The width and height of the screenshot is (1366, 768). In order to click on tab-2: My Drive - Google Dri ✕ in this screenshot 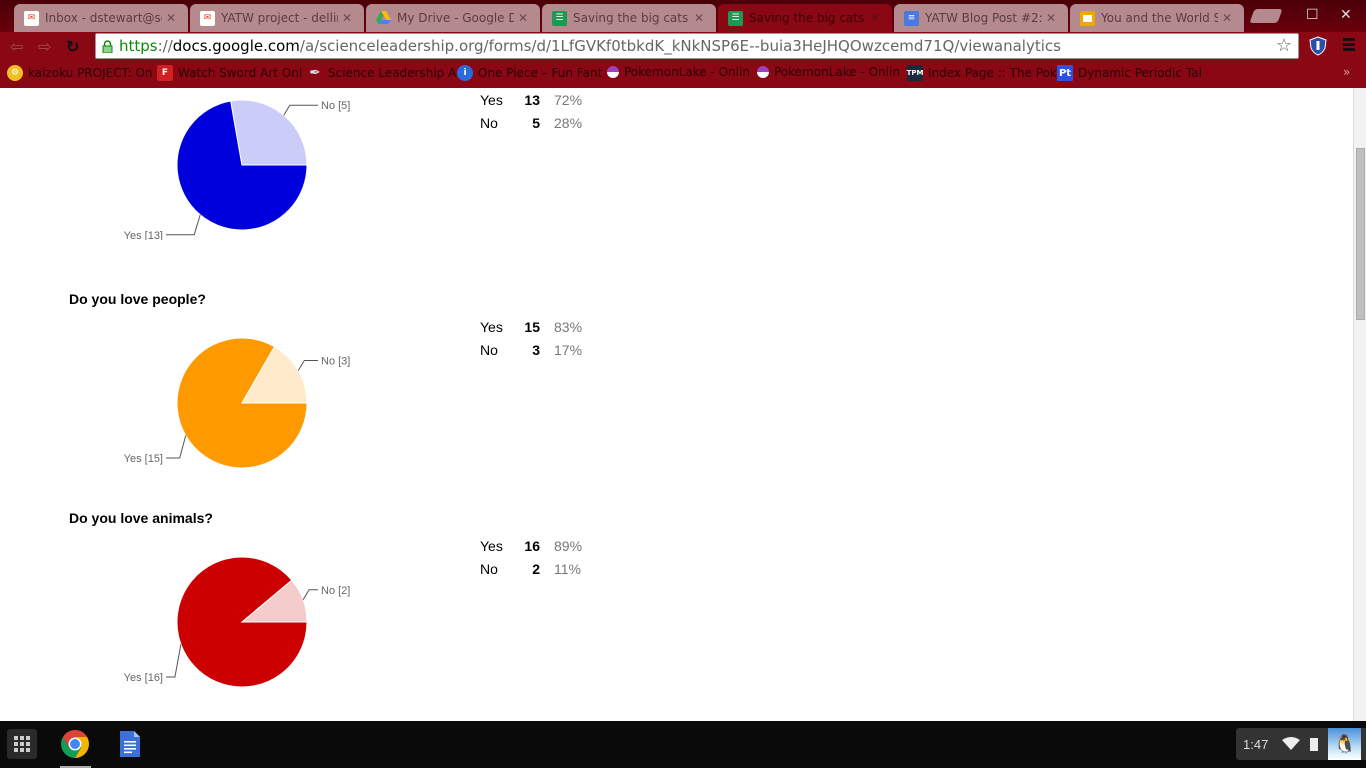, I will do `click(453, 18)`.